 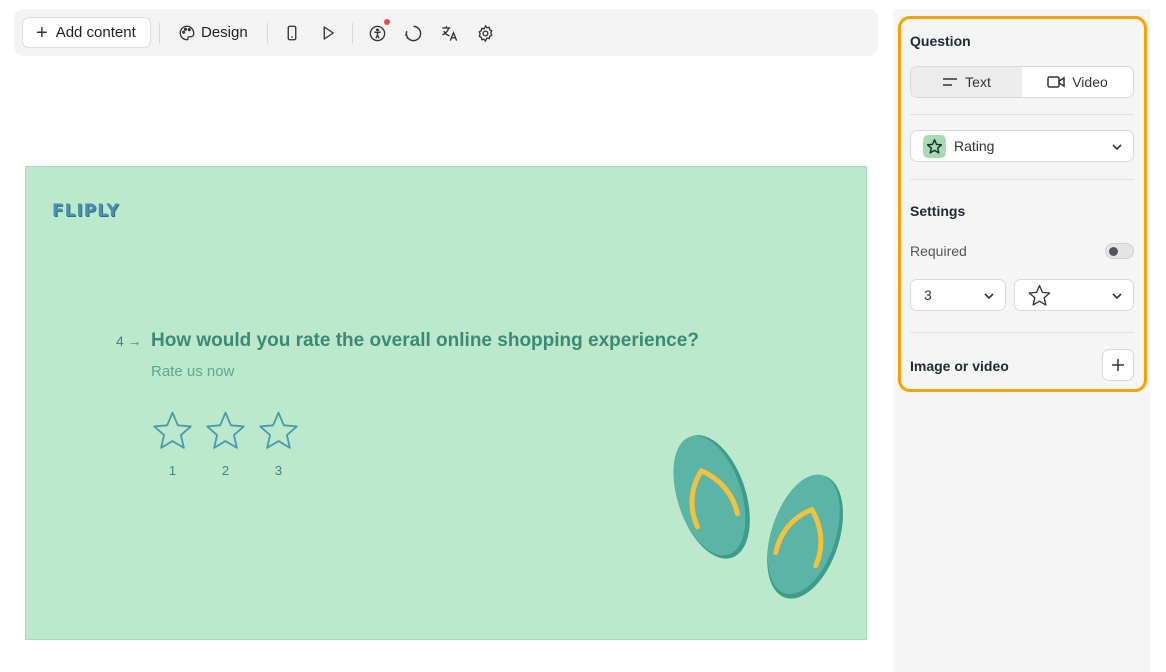 I want to click on text-option: Text, so click(x=966, y=82).